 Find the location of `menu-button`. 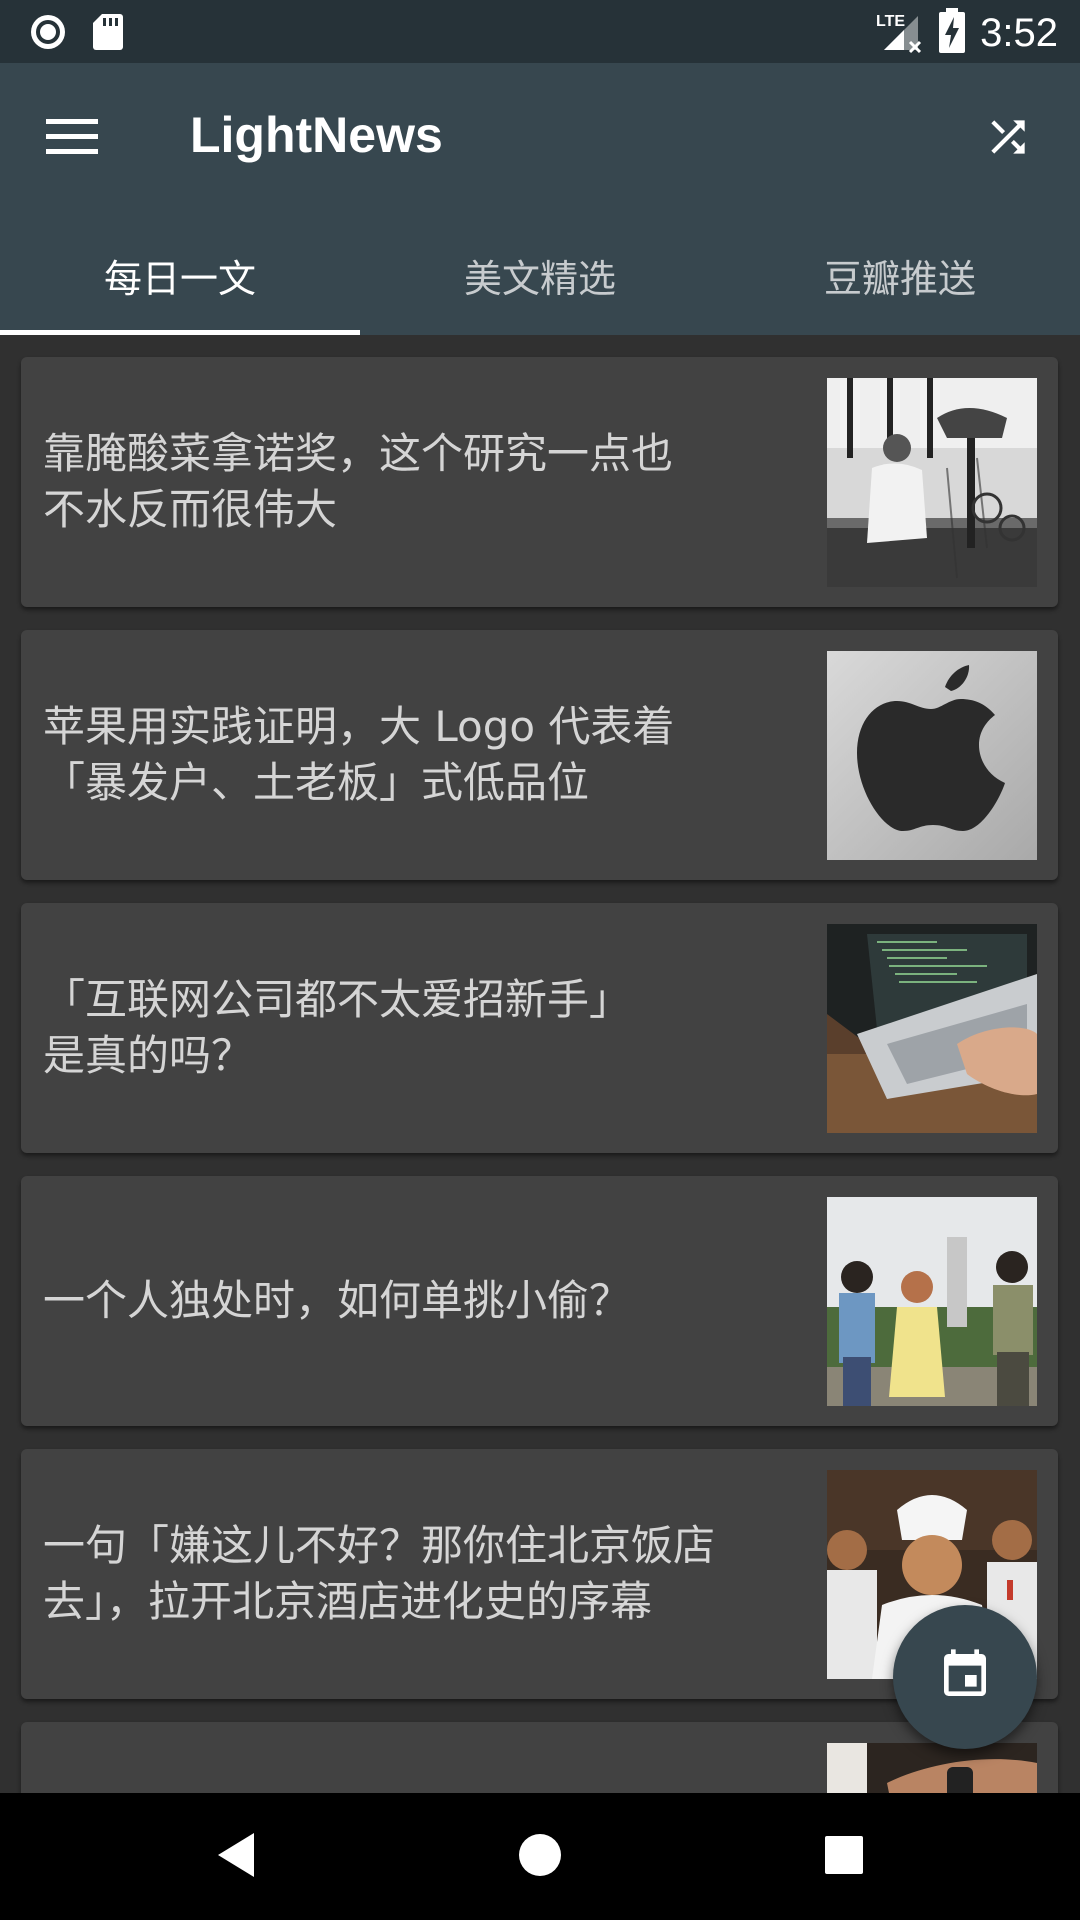

menu-button is located at coordinates (72, 139).